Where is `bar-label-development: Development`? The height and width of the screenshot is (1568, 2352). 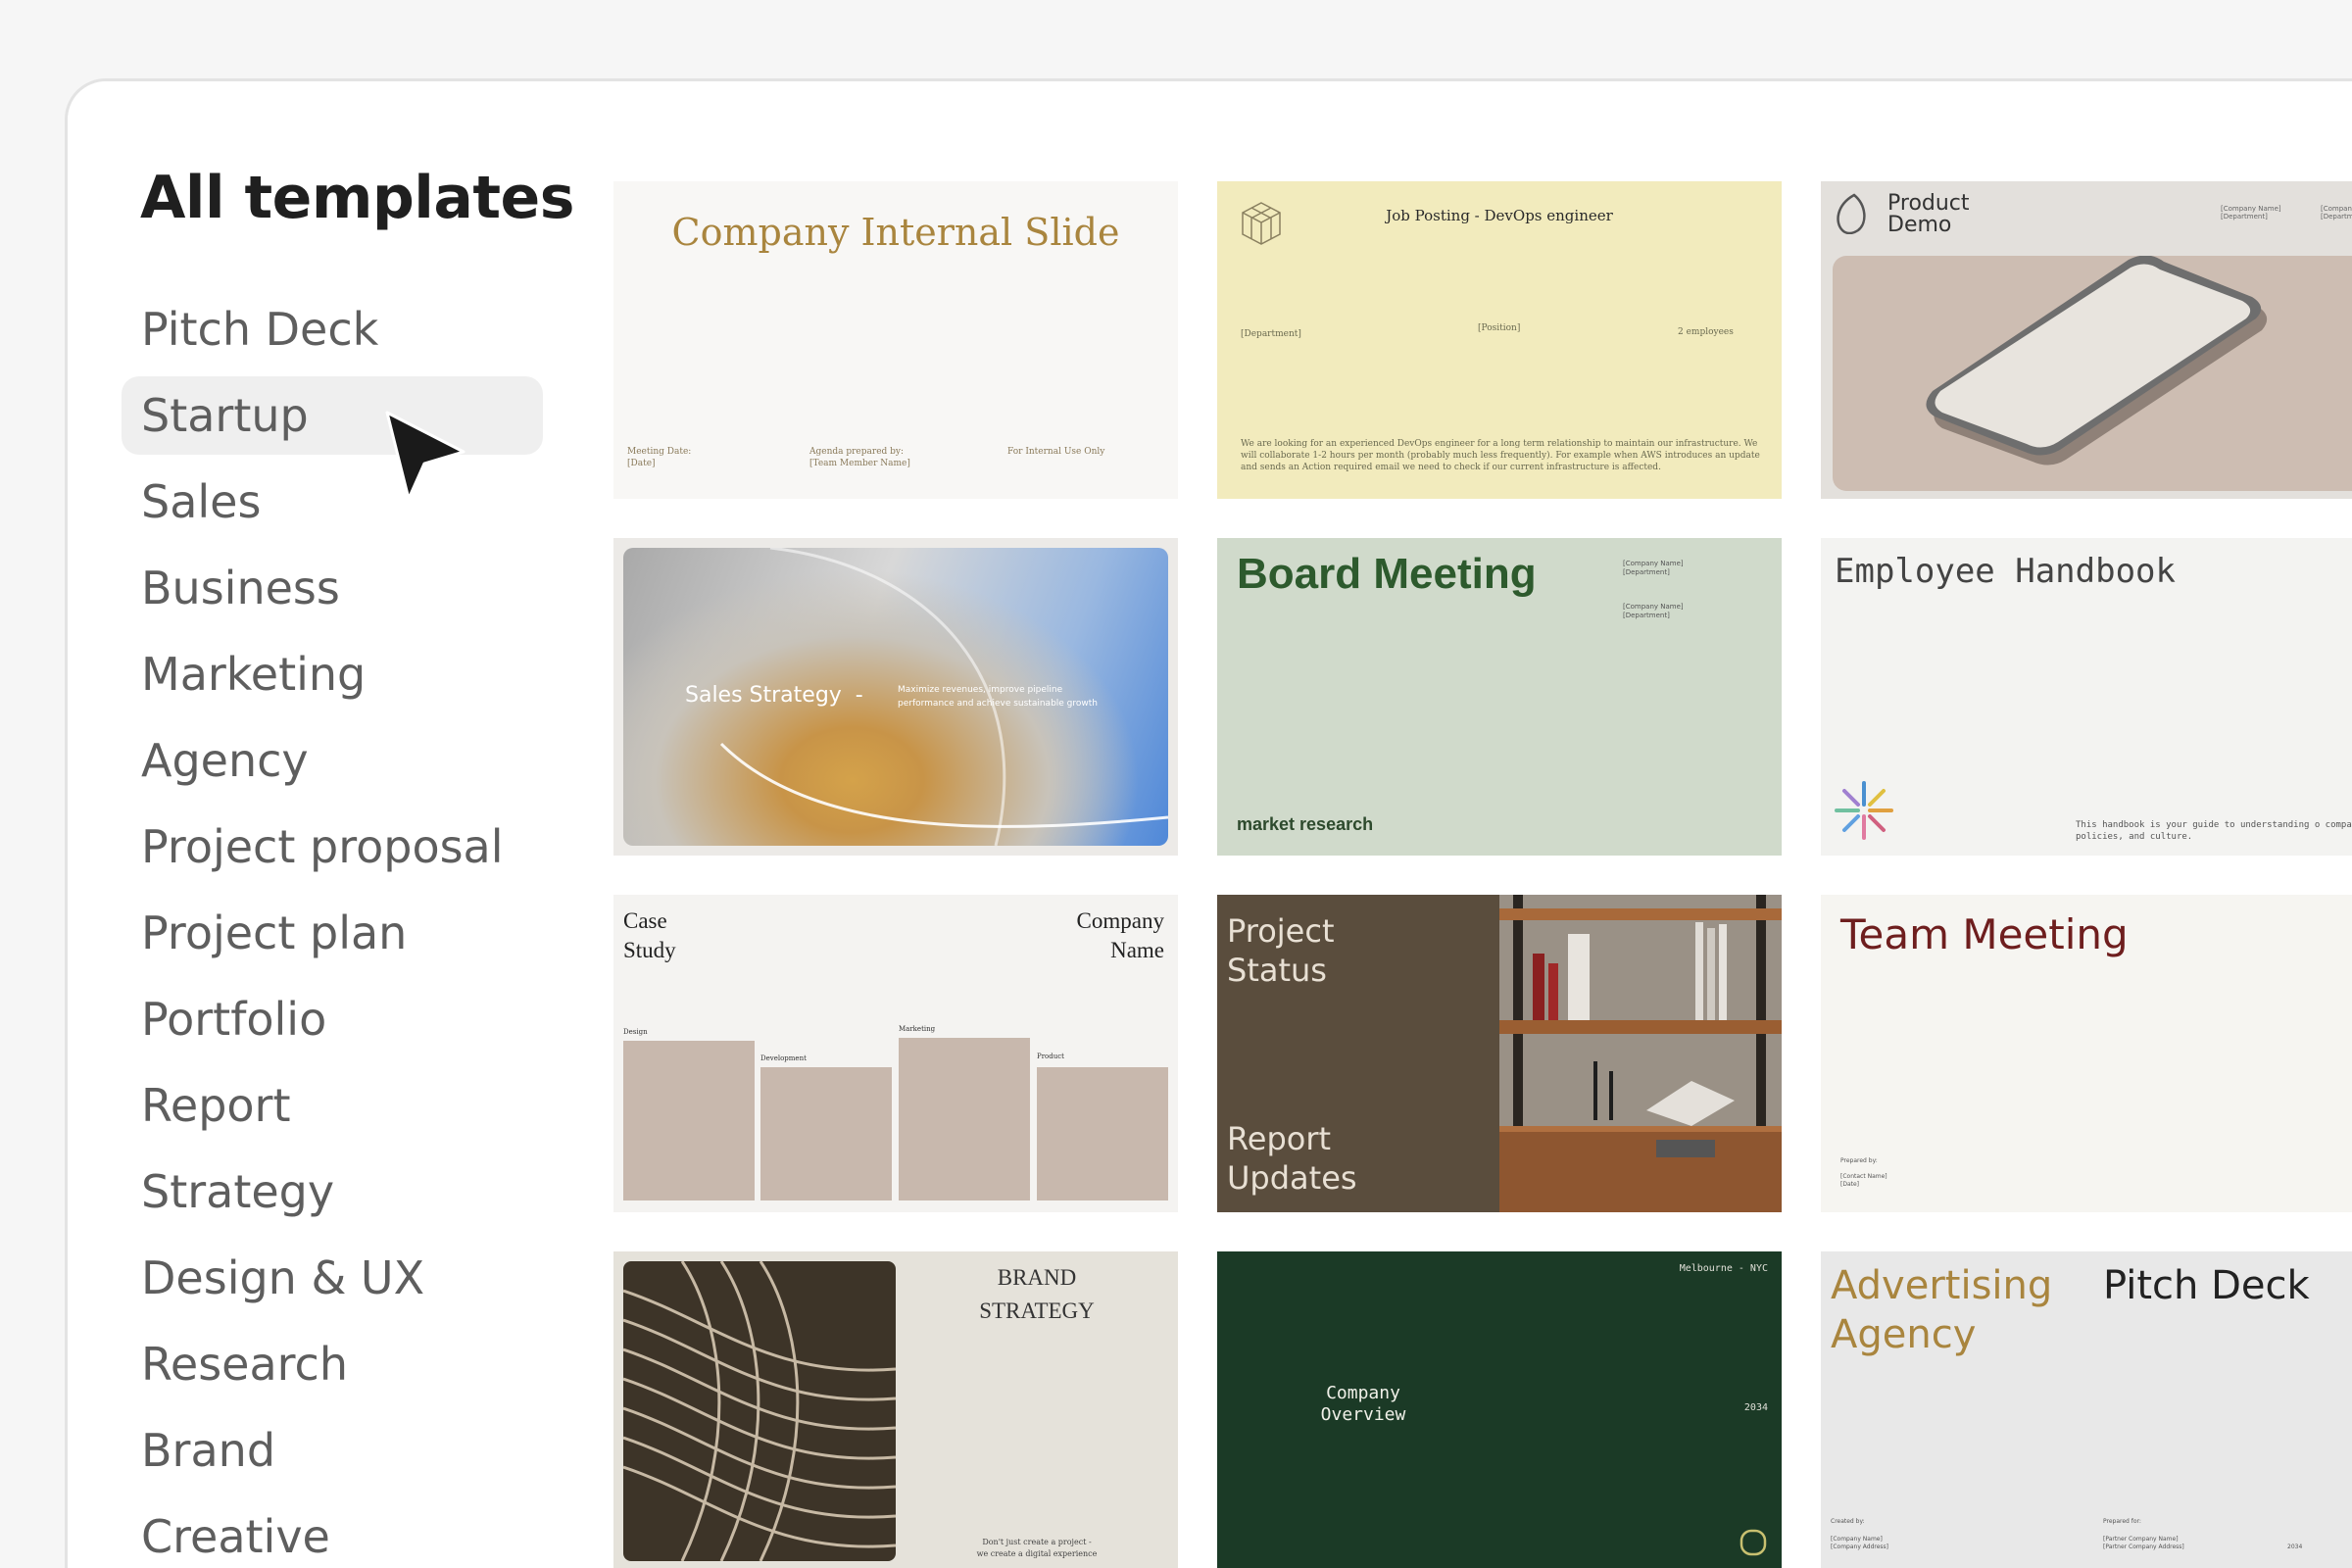
bar-label-development: Development is located at coordinates (783, 1058).